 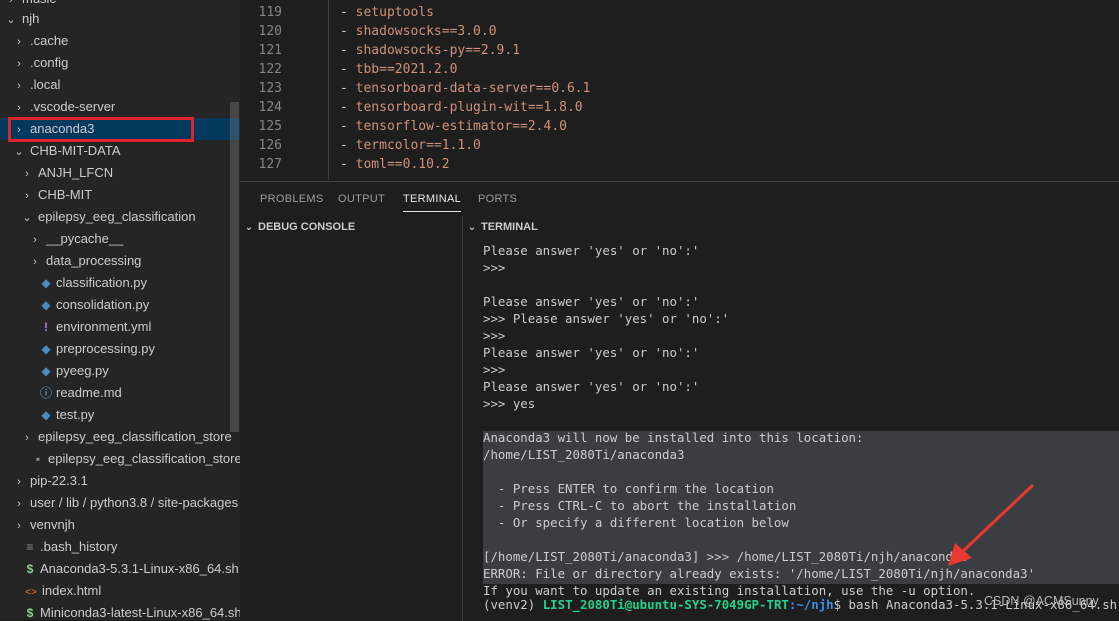 What do you see at coordinates (270, 31) in the screenshot?
I see `line-number: 120` at bounding box center [270, 31].